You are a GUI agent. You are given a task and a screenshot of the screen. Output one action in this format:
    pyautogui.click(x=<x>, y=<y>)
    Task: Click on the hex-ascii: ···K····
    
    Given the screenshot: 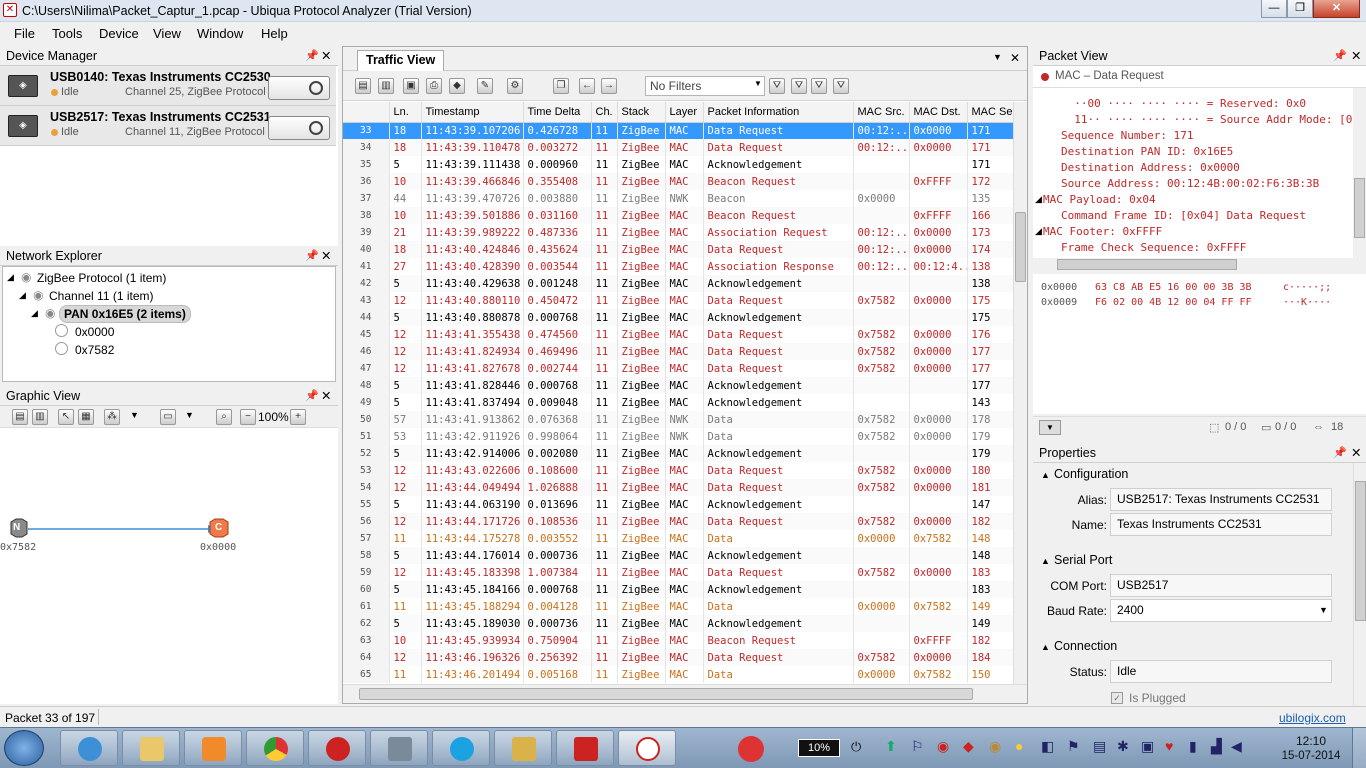 What is the action you would take?
    pyautogui.click(x=1307, y=302)
    